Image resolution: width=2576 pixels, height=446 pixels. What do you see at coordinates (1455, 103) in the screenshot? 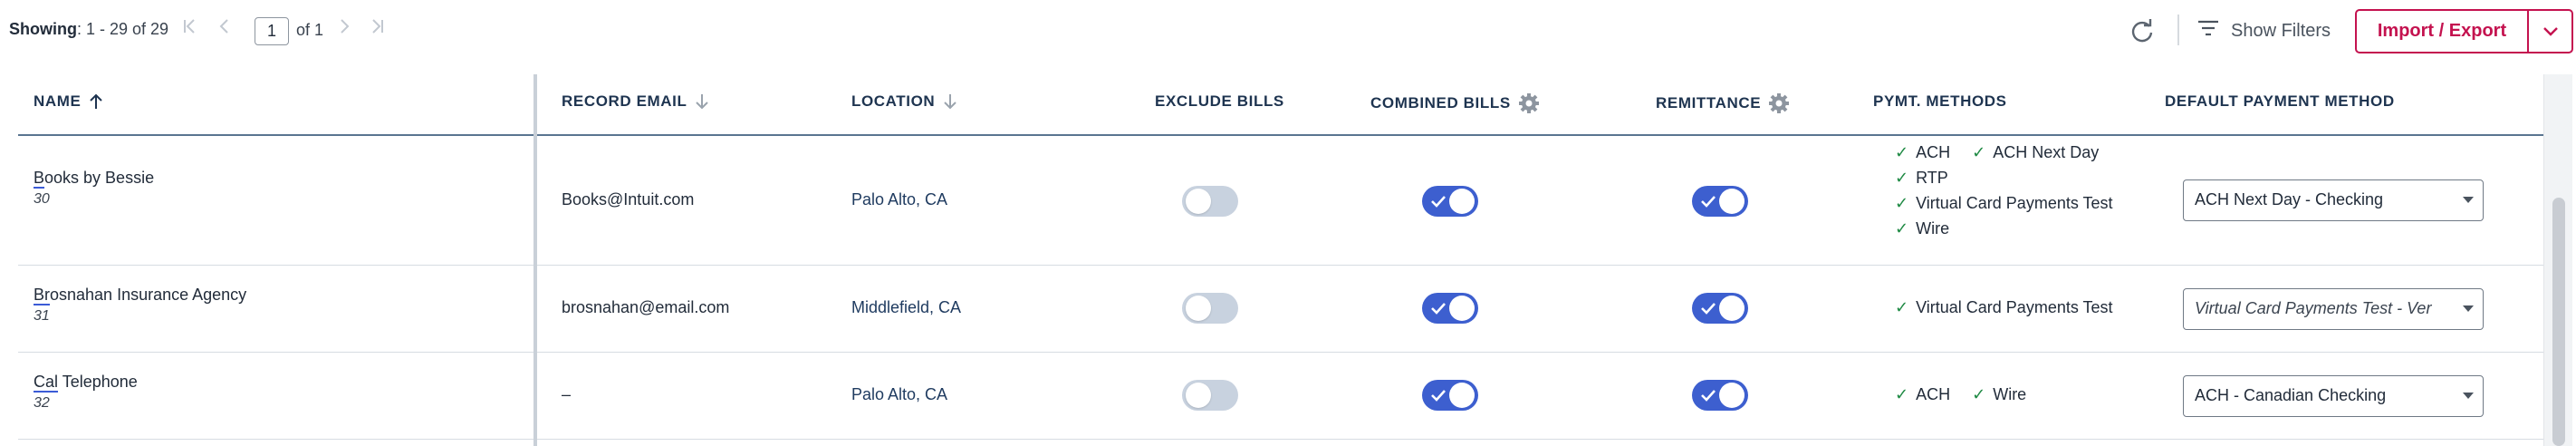
I see `column-header-combined-bills: COMBINED BILLS` at bounding box center [1455, 103].